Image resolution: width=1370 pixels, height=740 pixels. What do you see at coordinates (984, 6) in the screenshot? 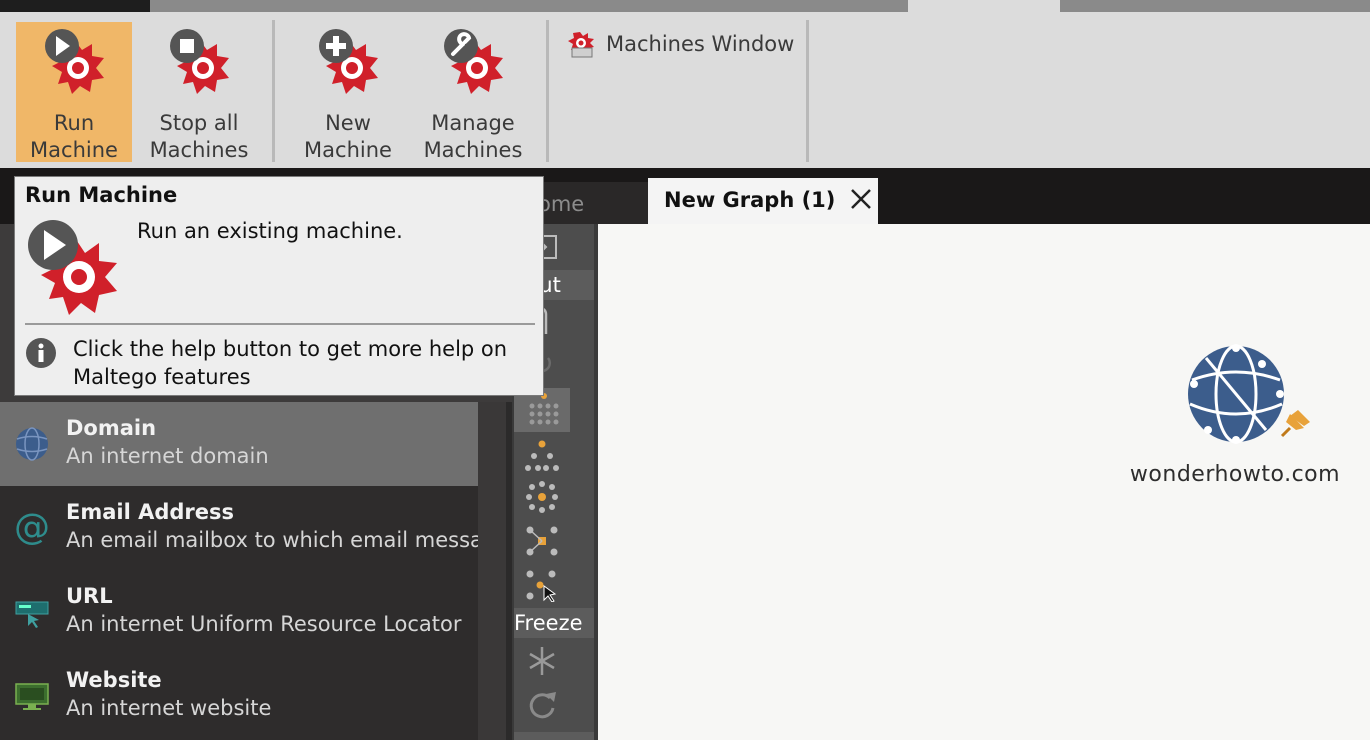
I see `ribbon-tab-active` at bounding box center [984, 6].